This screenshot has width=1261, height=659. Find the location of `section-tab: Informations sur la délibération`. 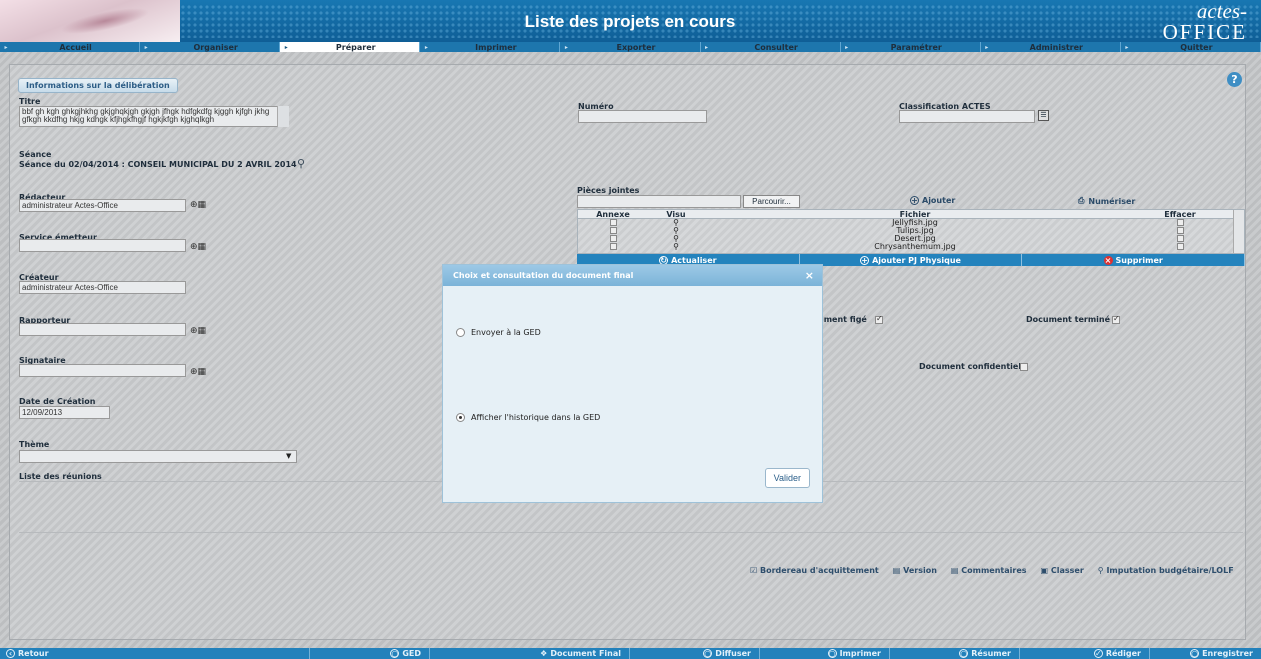

section-tab: Informations sur la délibération is located at coordinates (98, 85).